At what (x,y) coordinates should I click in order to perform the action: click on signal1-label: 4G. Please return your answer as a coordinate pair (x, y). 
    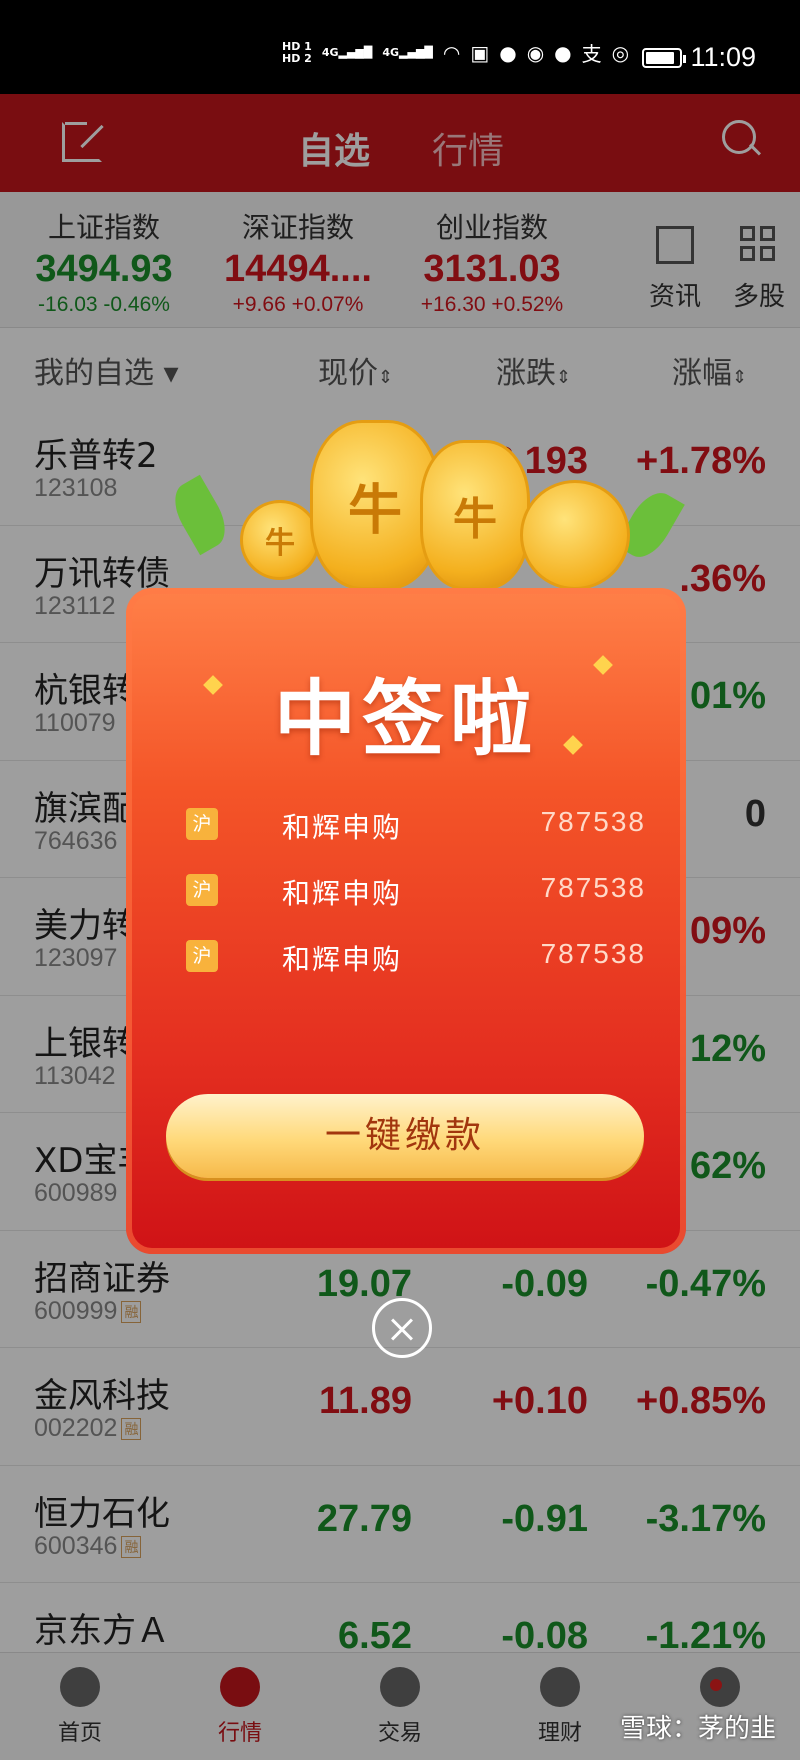
    Looking at the image, I should click on (330, 52).